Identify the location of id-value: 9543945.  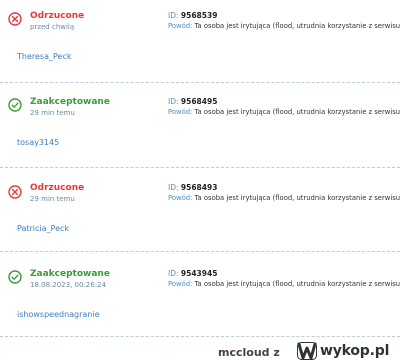
(199, 273).